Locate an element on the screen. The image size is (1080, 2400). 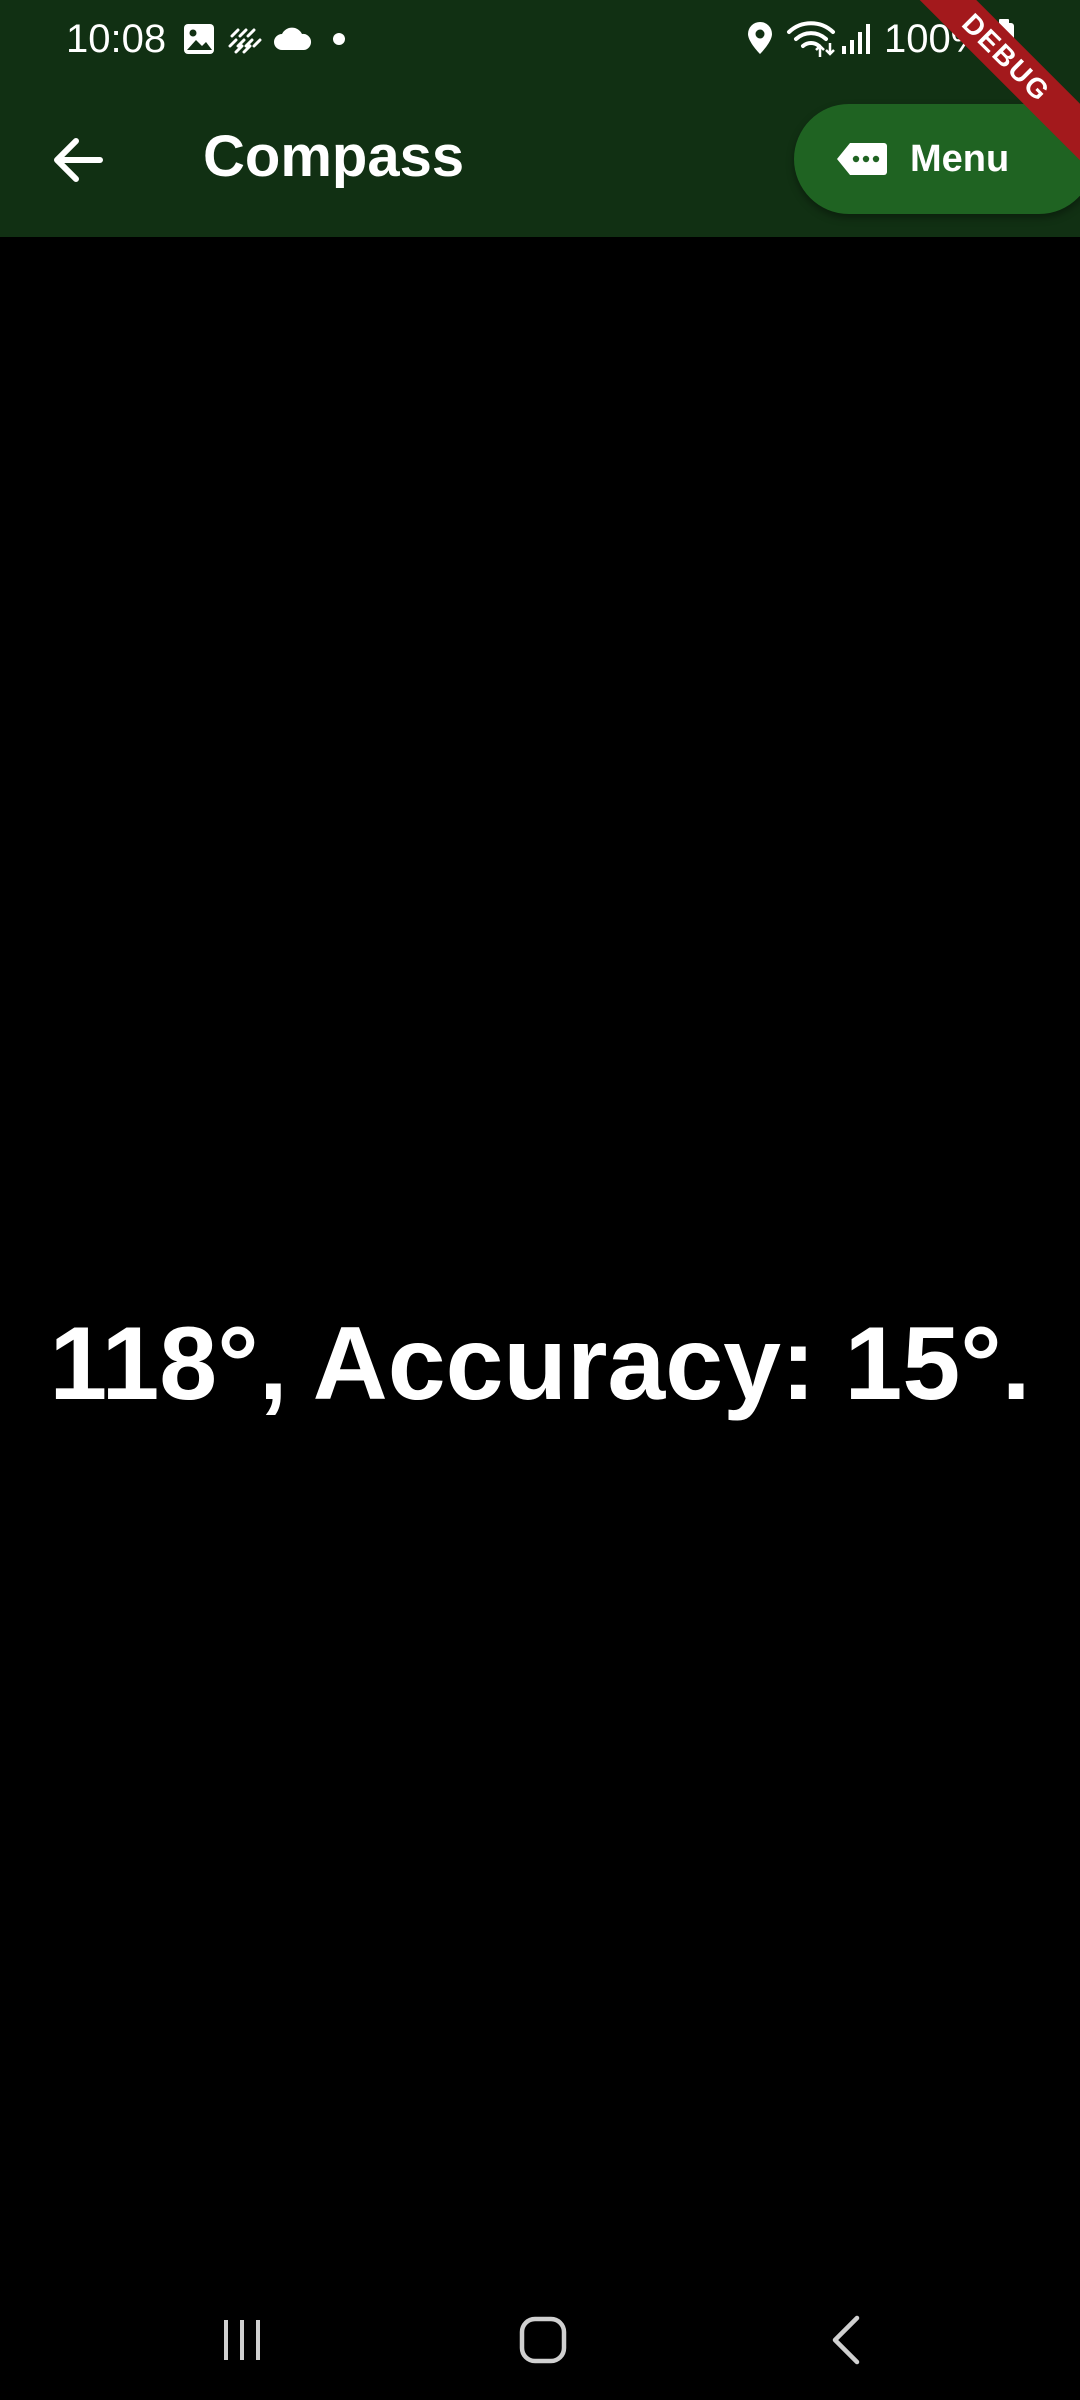
location-icon is located at coordinates (760, 38).